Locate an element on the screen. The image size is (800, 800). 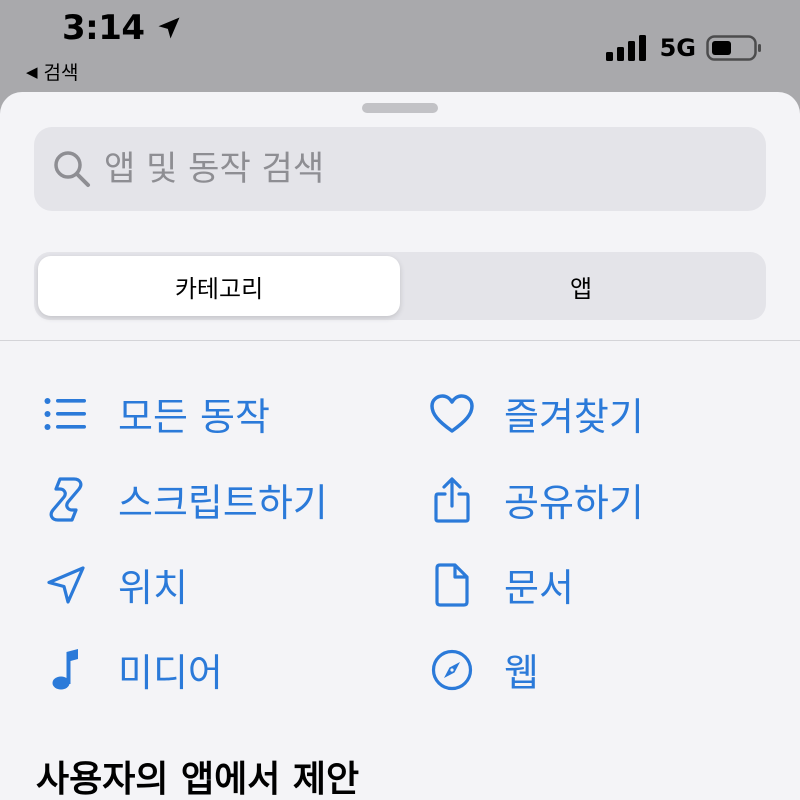
category-favorites: 즐겨찾기 is located at coordinates (537, 413).